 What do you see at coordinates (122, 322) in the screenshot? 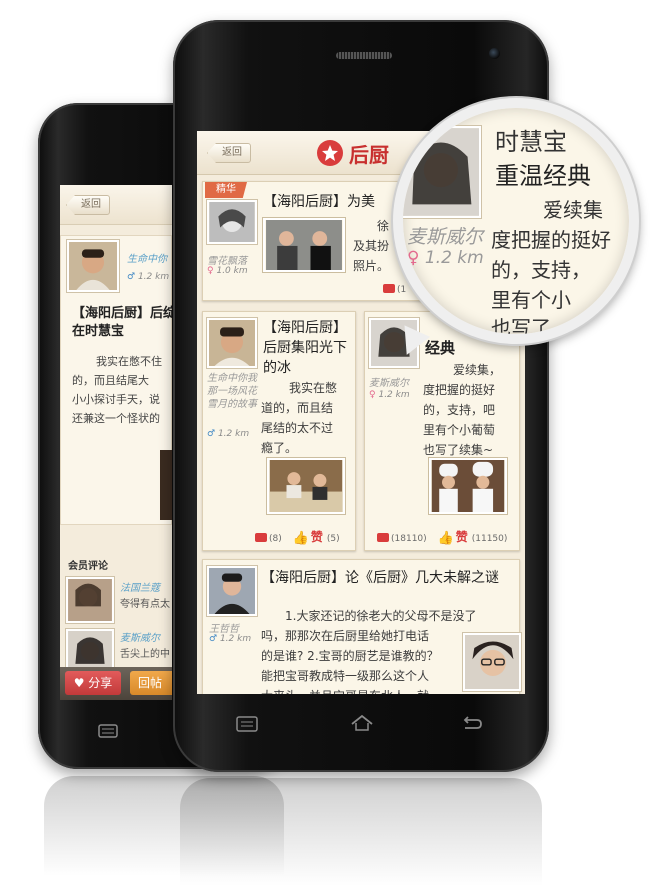
I see `post-title: 【海阳后厨】后绽放在时慧宝` at bounding box center [122, 322].